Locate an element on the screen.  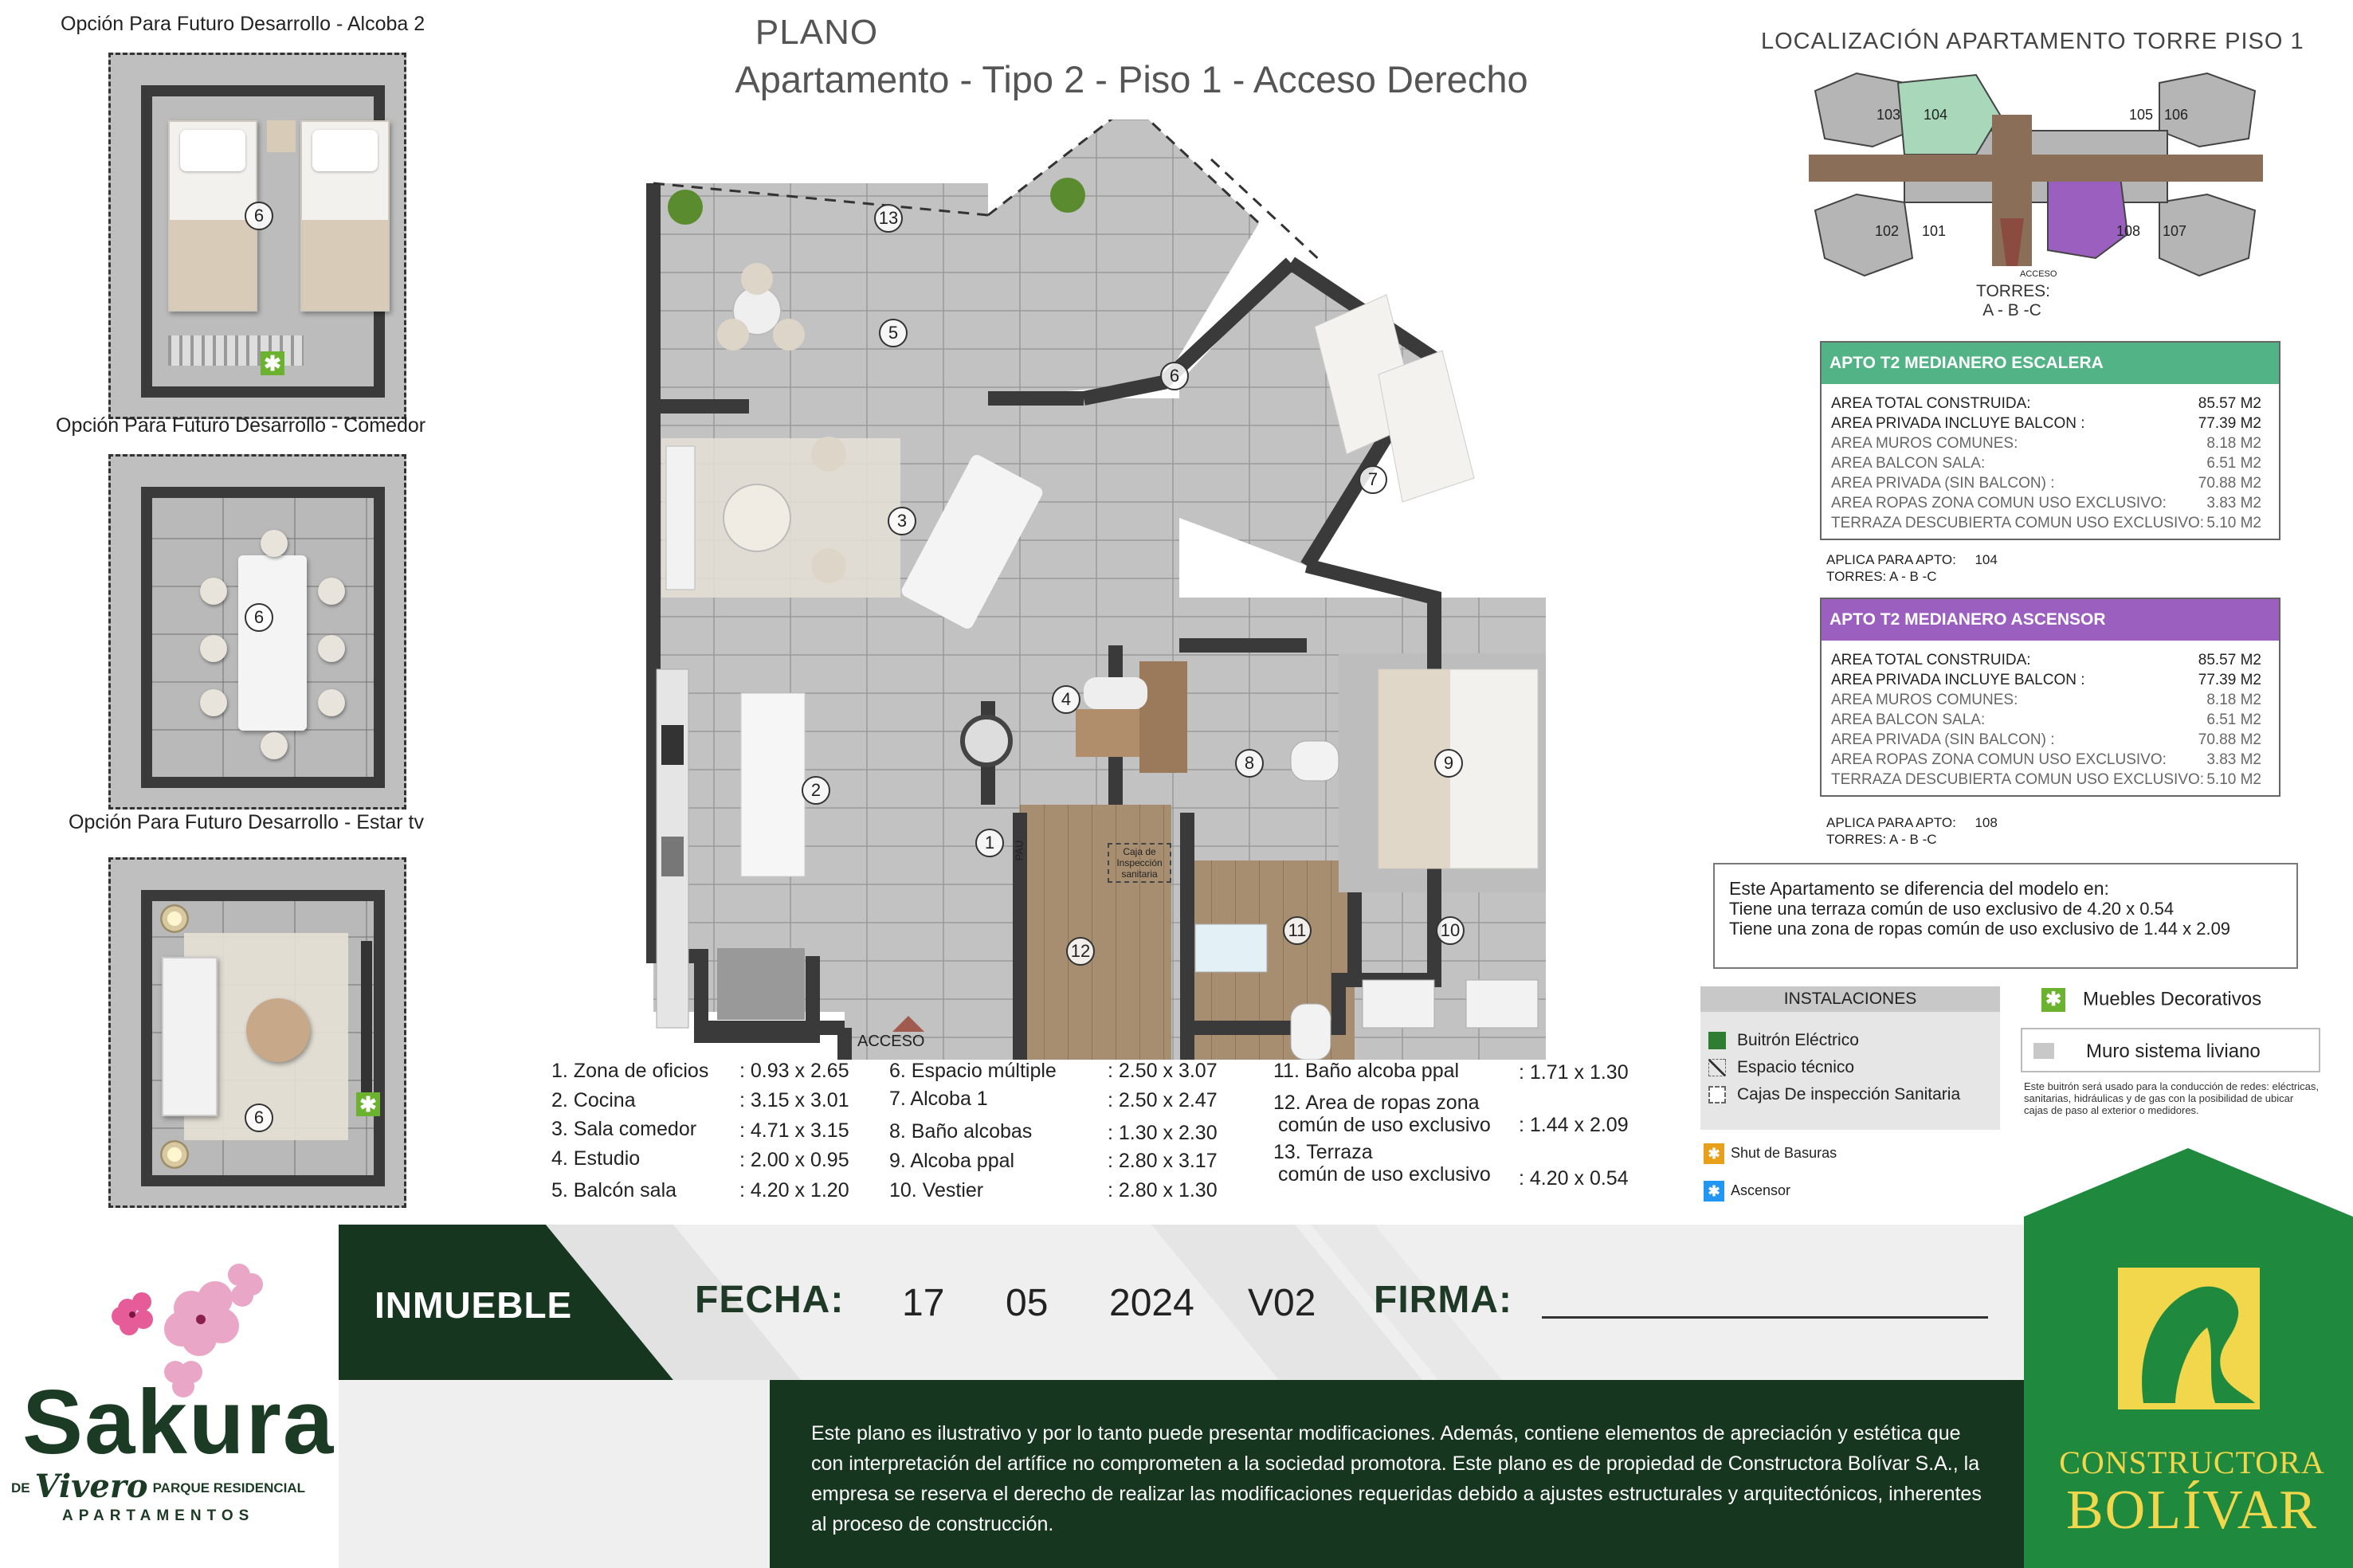
option-plan-alcoba: ✱ 6 is located at coordinates (257, 236).